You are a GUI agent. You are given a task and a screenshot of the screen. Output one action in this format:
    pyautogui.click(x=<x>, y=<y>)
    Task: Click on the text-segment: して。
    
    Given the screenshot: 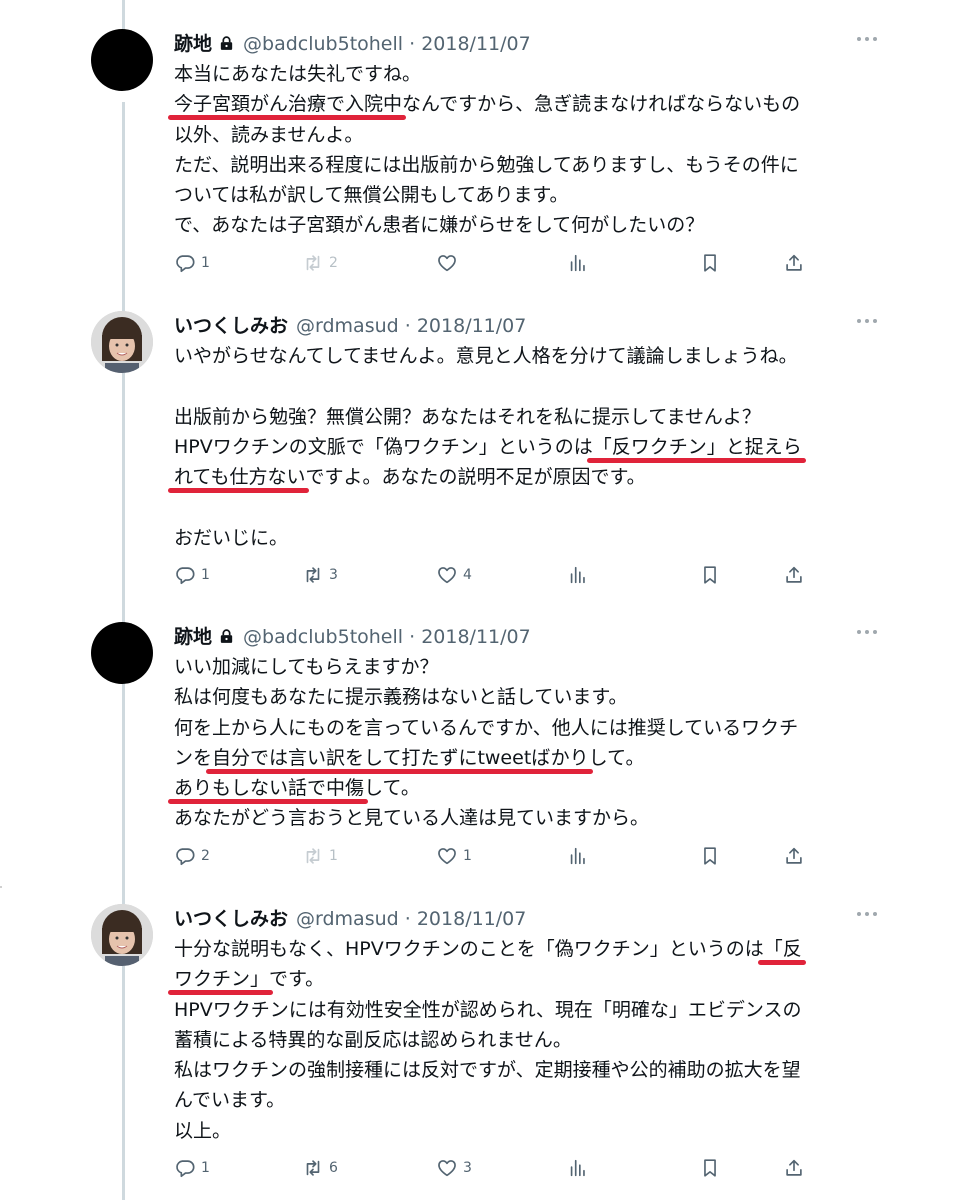 What is the action you would take?
    pyautogui.click(x=616, y=757)
    